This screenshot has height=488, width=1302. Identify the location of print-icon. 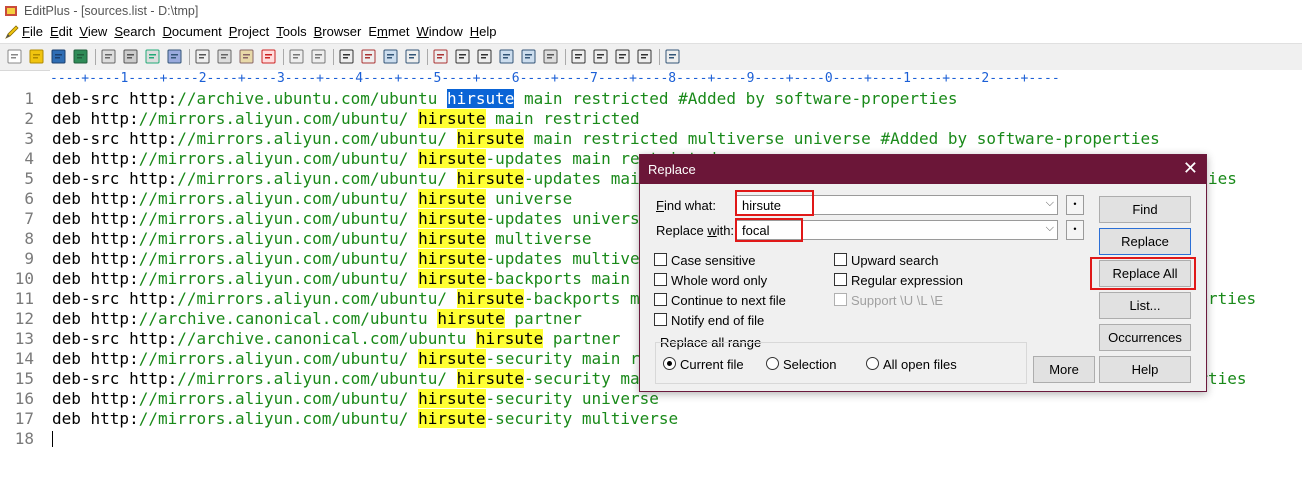
(130, 56).